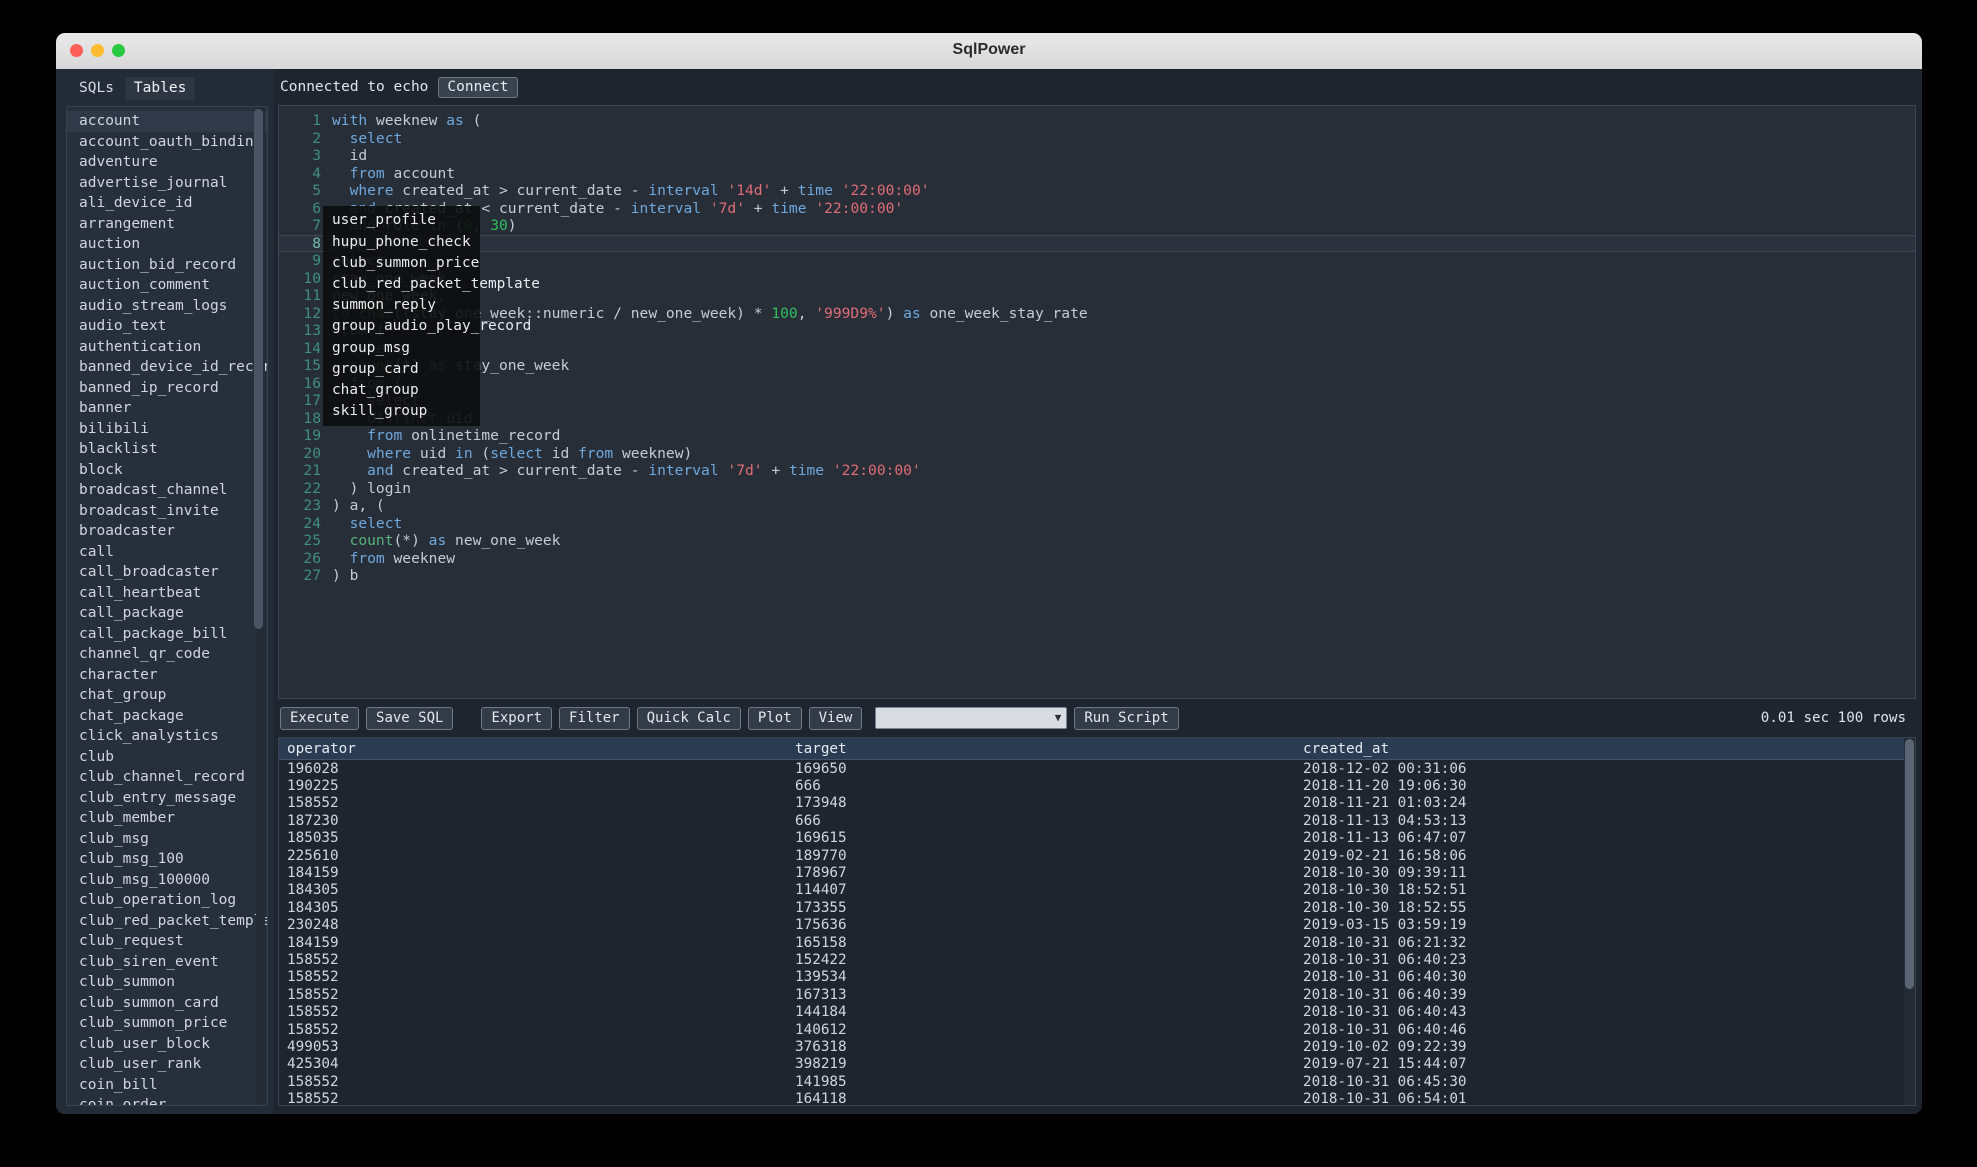  I want to click on editor-line-content: new_one_week,, so click(1123, 296).